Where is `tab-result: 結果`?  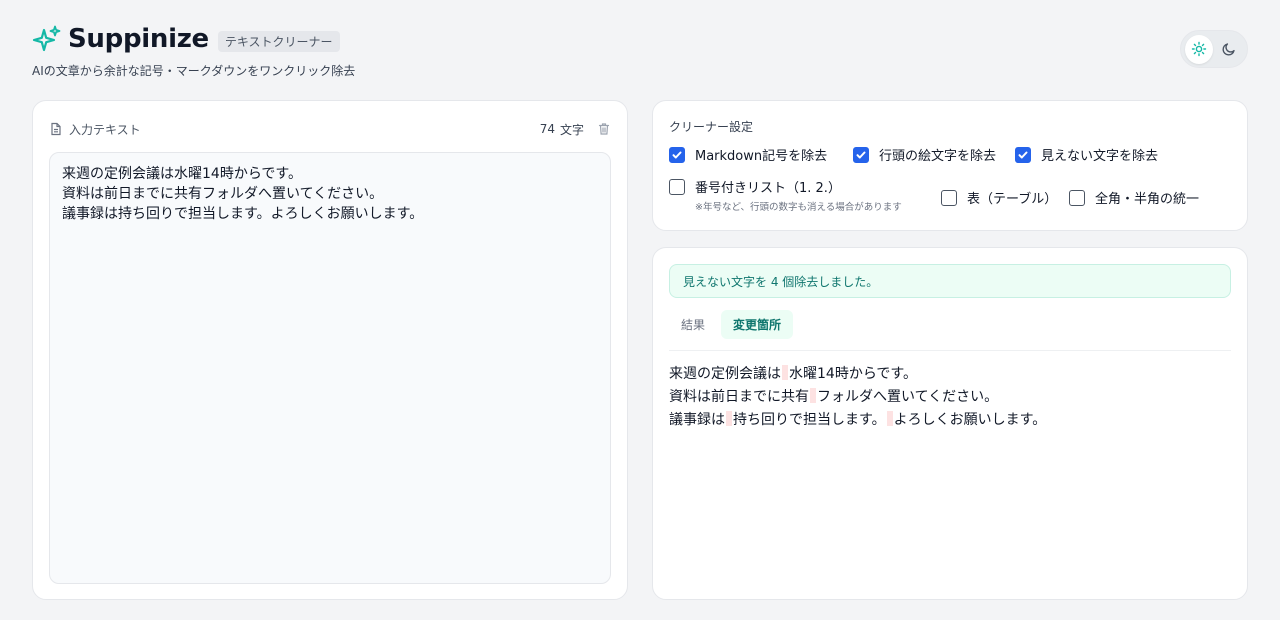
tab-result: 結果 is located at coordinates (693, 324).